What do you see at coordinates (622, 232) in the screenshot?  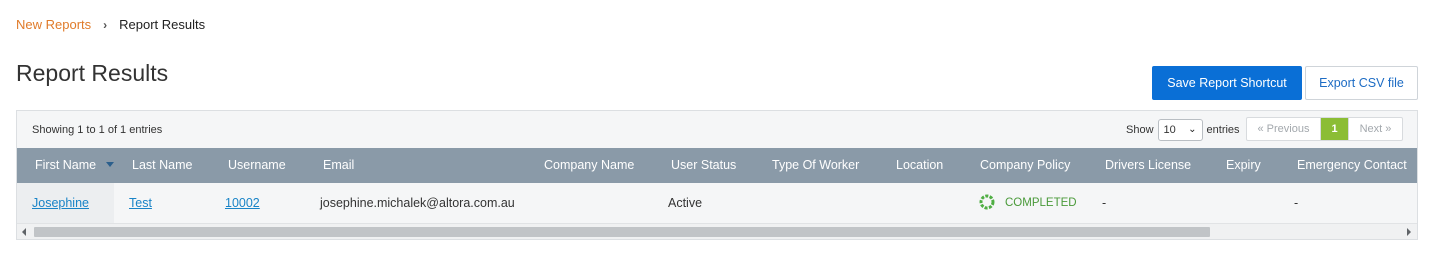 I see `scrollbar-thumb` at bounding box center [622, 232].